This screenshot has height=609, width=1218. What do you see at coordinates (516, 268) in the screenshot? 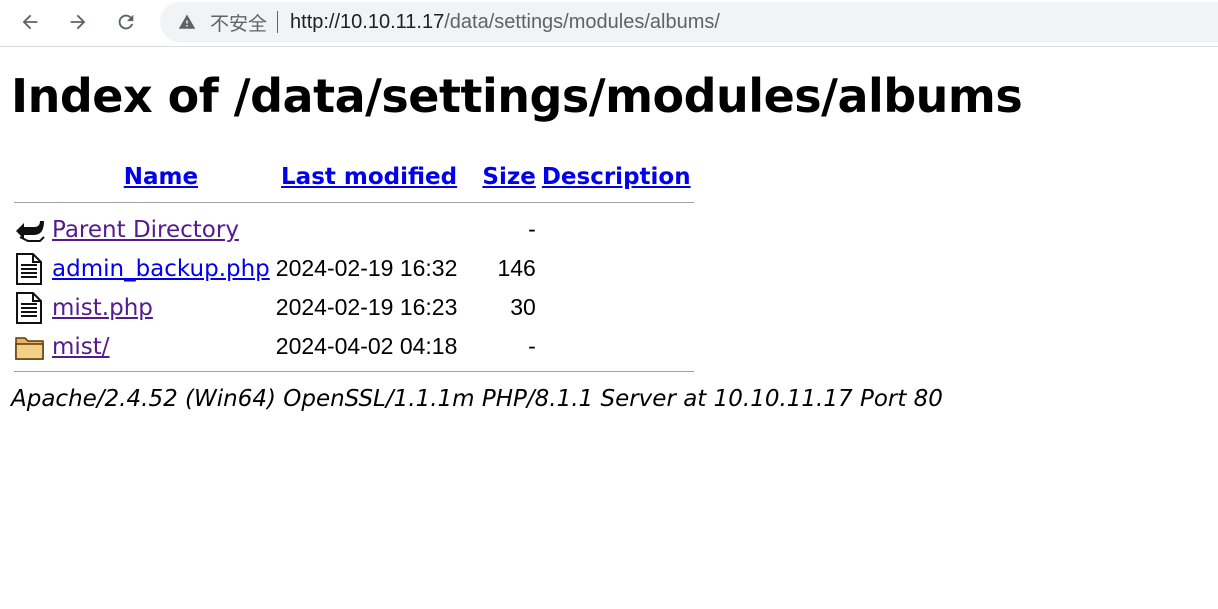
I see `size-cell: 146` at bounding box center [516, 268].